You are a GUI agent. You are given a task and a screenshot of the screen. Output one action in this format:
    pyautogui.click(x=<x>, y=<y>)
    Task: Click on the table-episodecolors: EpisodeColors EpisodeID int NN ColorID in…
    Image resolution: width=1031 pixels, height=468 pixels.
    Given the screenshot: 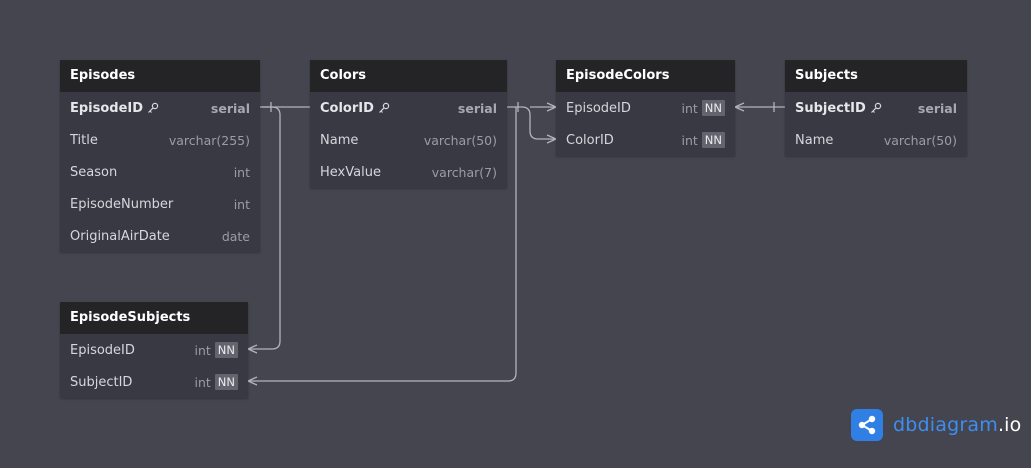 What is the action you would take?
    pyautogui.click(x=645, y=108)
    